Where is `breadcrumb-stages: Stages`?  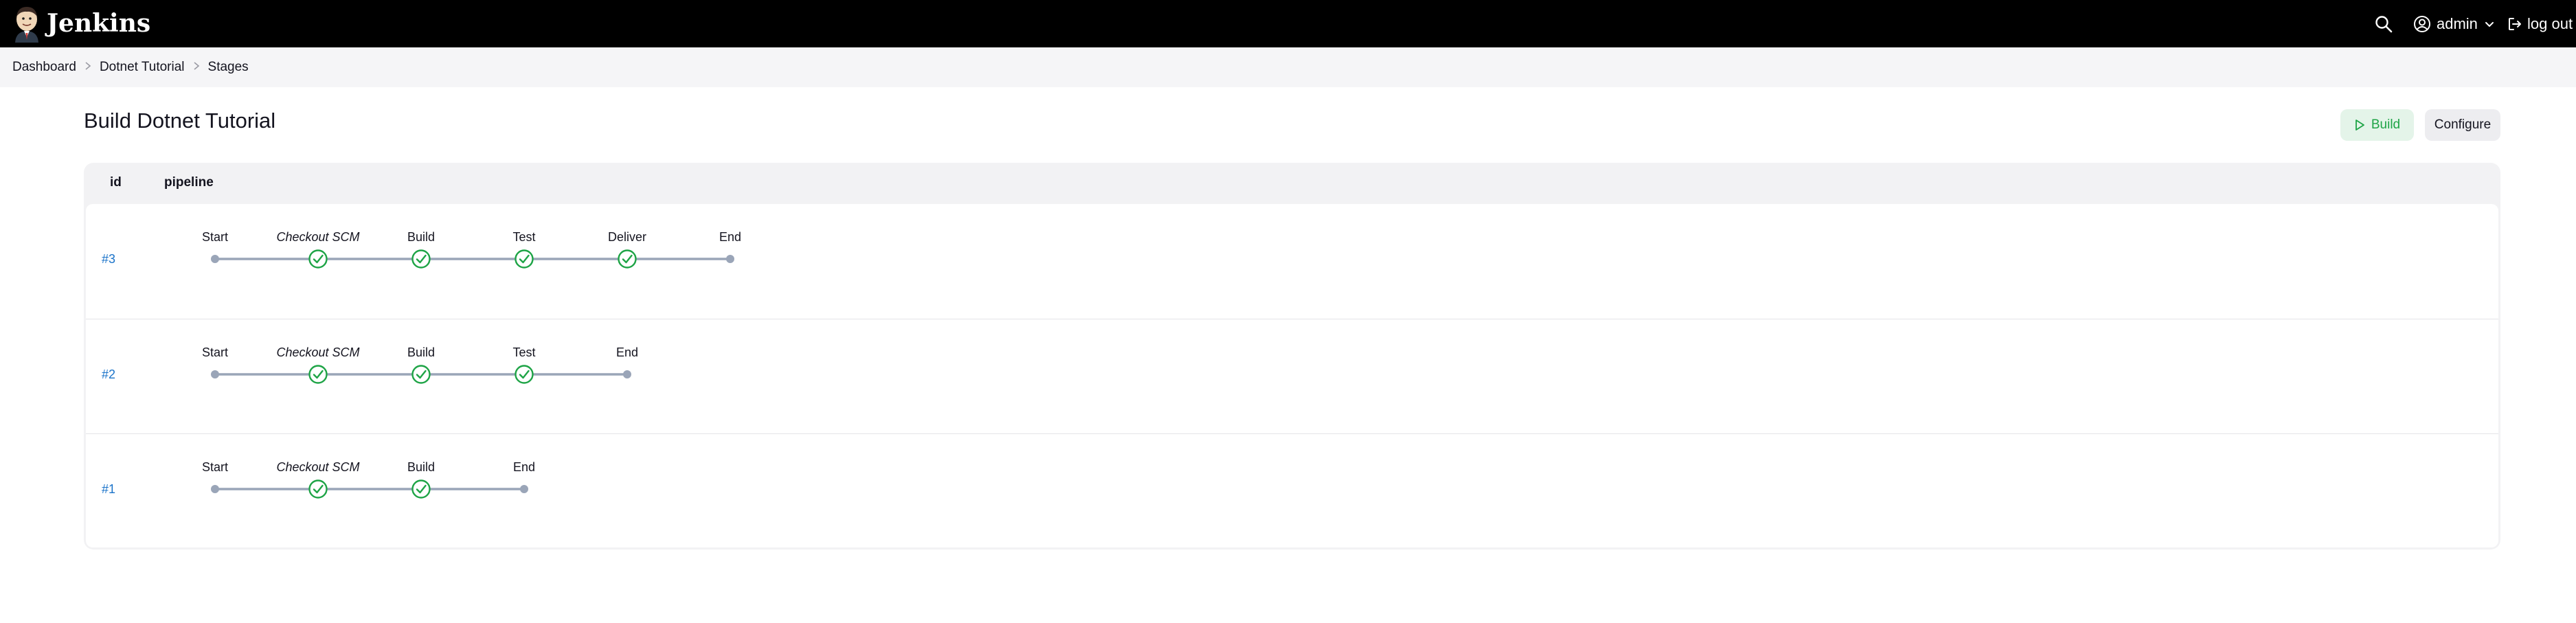 breadcrumb-stages: Stages is located at coordinates (228, 67).